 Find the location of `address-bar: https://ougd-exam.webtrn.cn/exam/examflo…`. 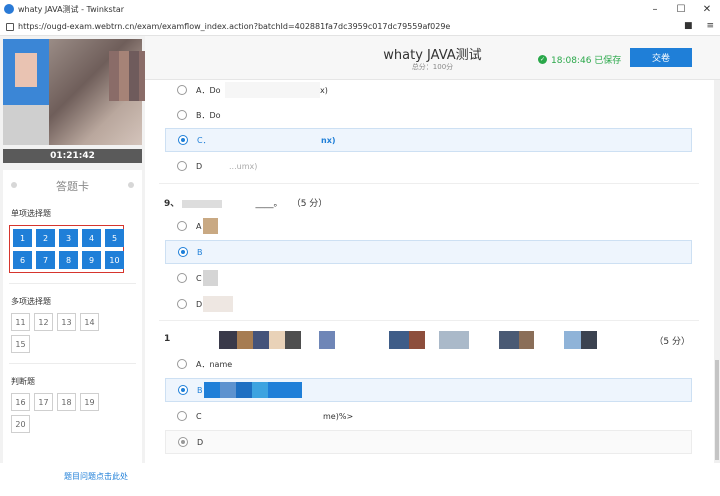

address-bar: https://ougd-exam.webtrn.cn/exam/examflo… is located at coordinates (360, 27).